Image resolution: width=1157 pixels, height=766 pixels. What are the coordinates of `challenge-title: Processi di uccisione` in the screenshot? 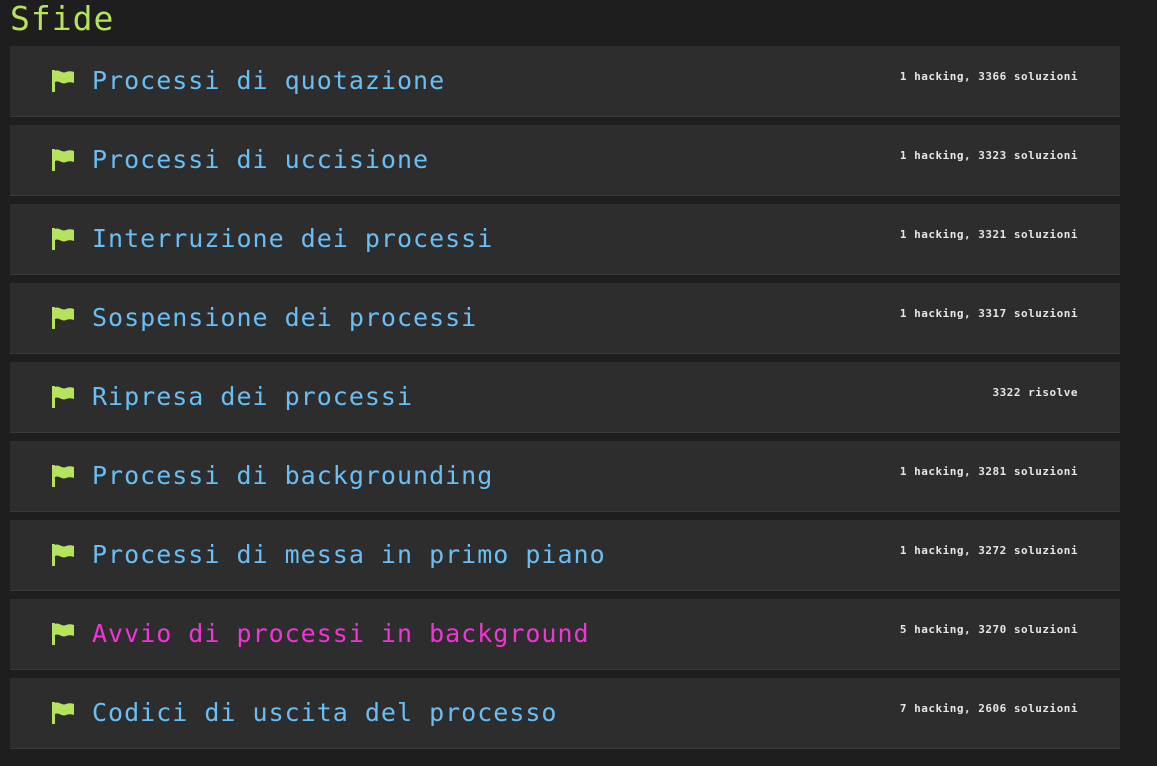 It's located at (260, 160).